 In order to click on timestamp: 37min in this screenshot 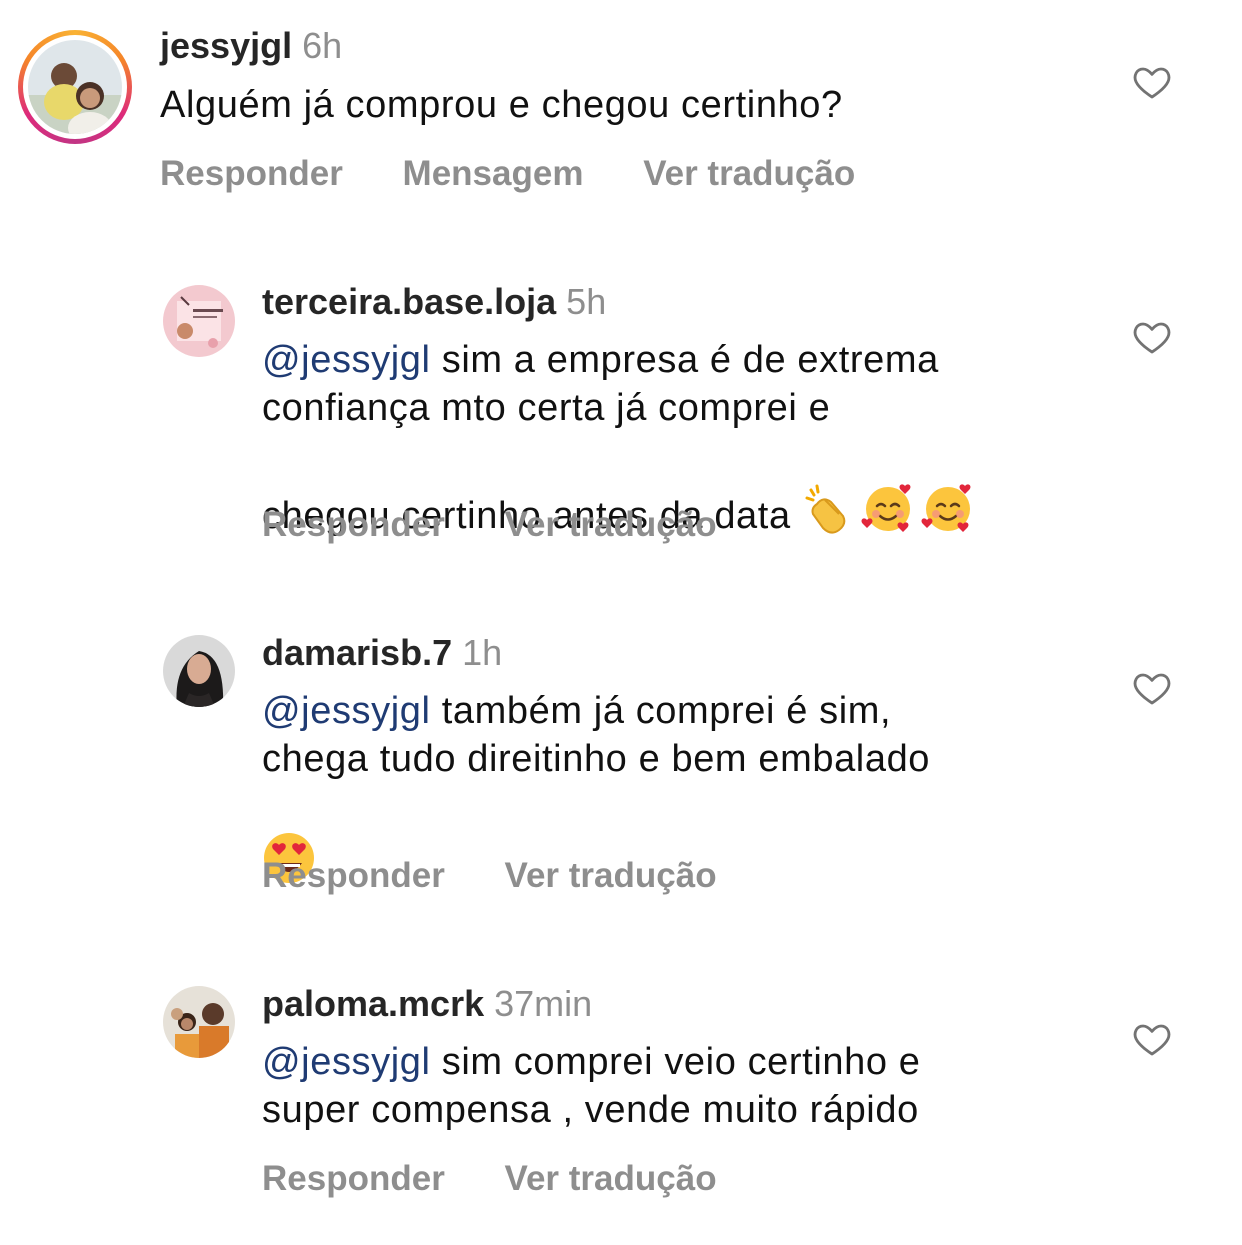, I will do `click(543, 1003)`.